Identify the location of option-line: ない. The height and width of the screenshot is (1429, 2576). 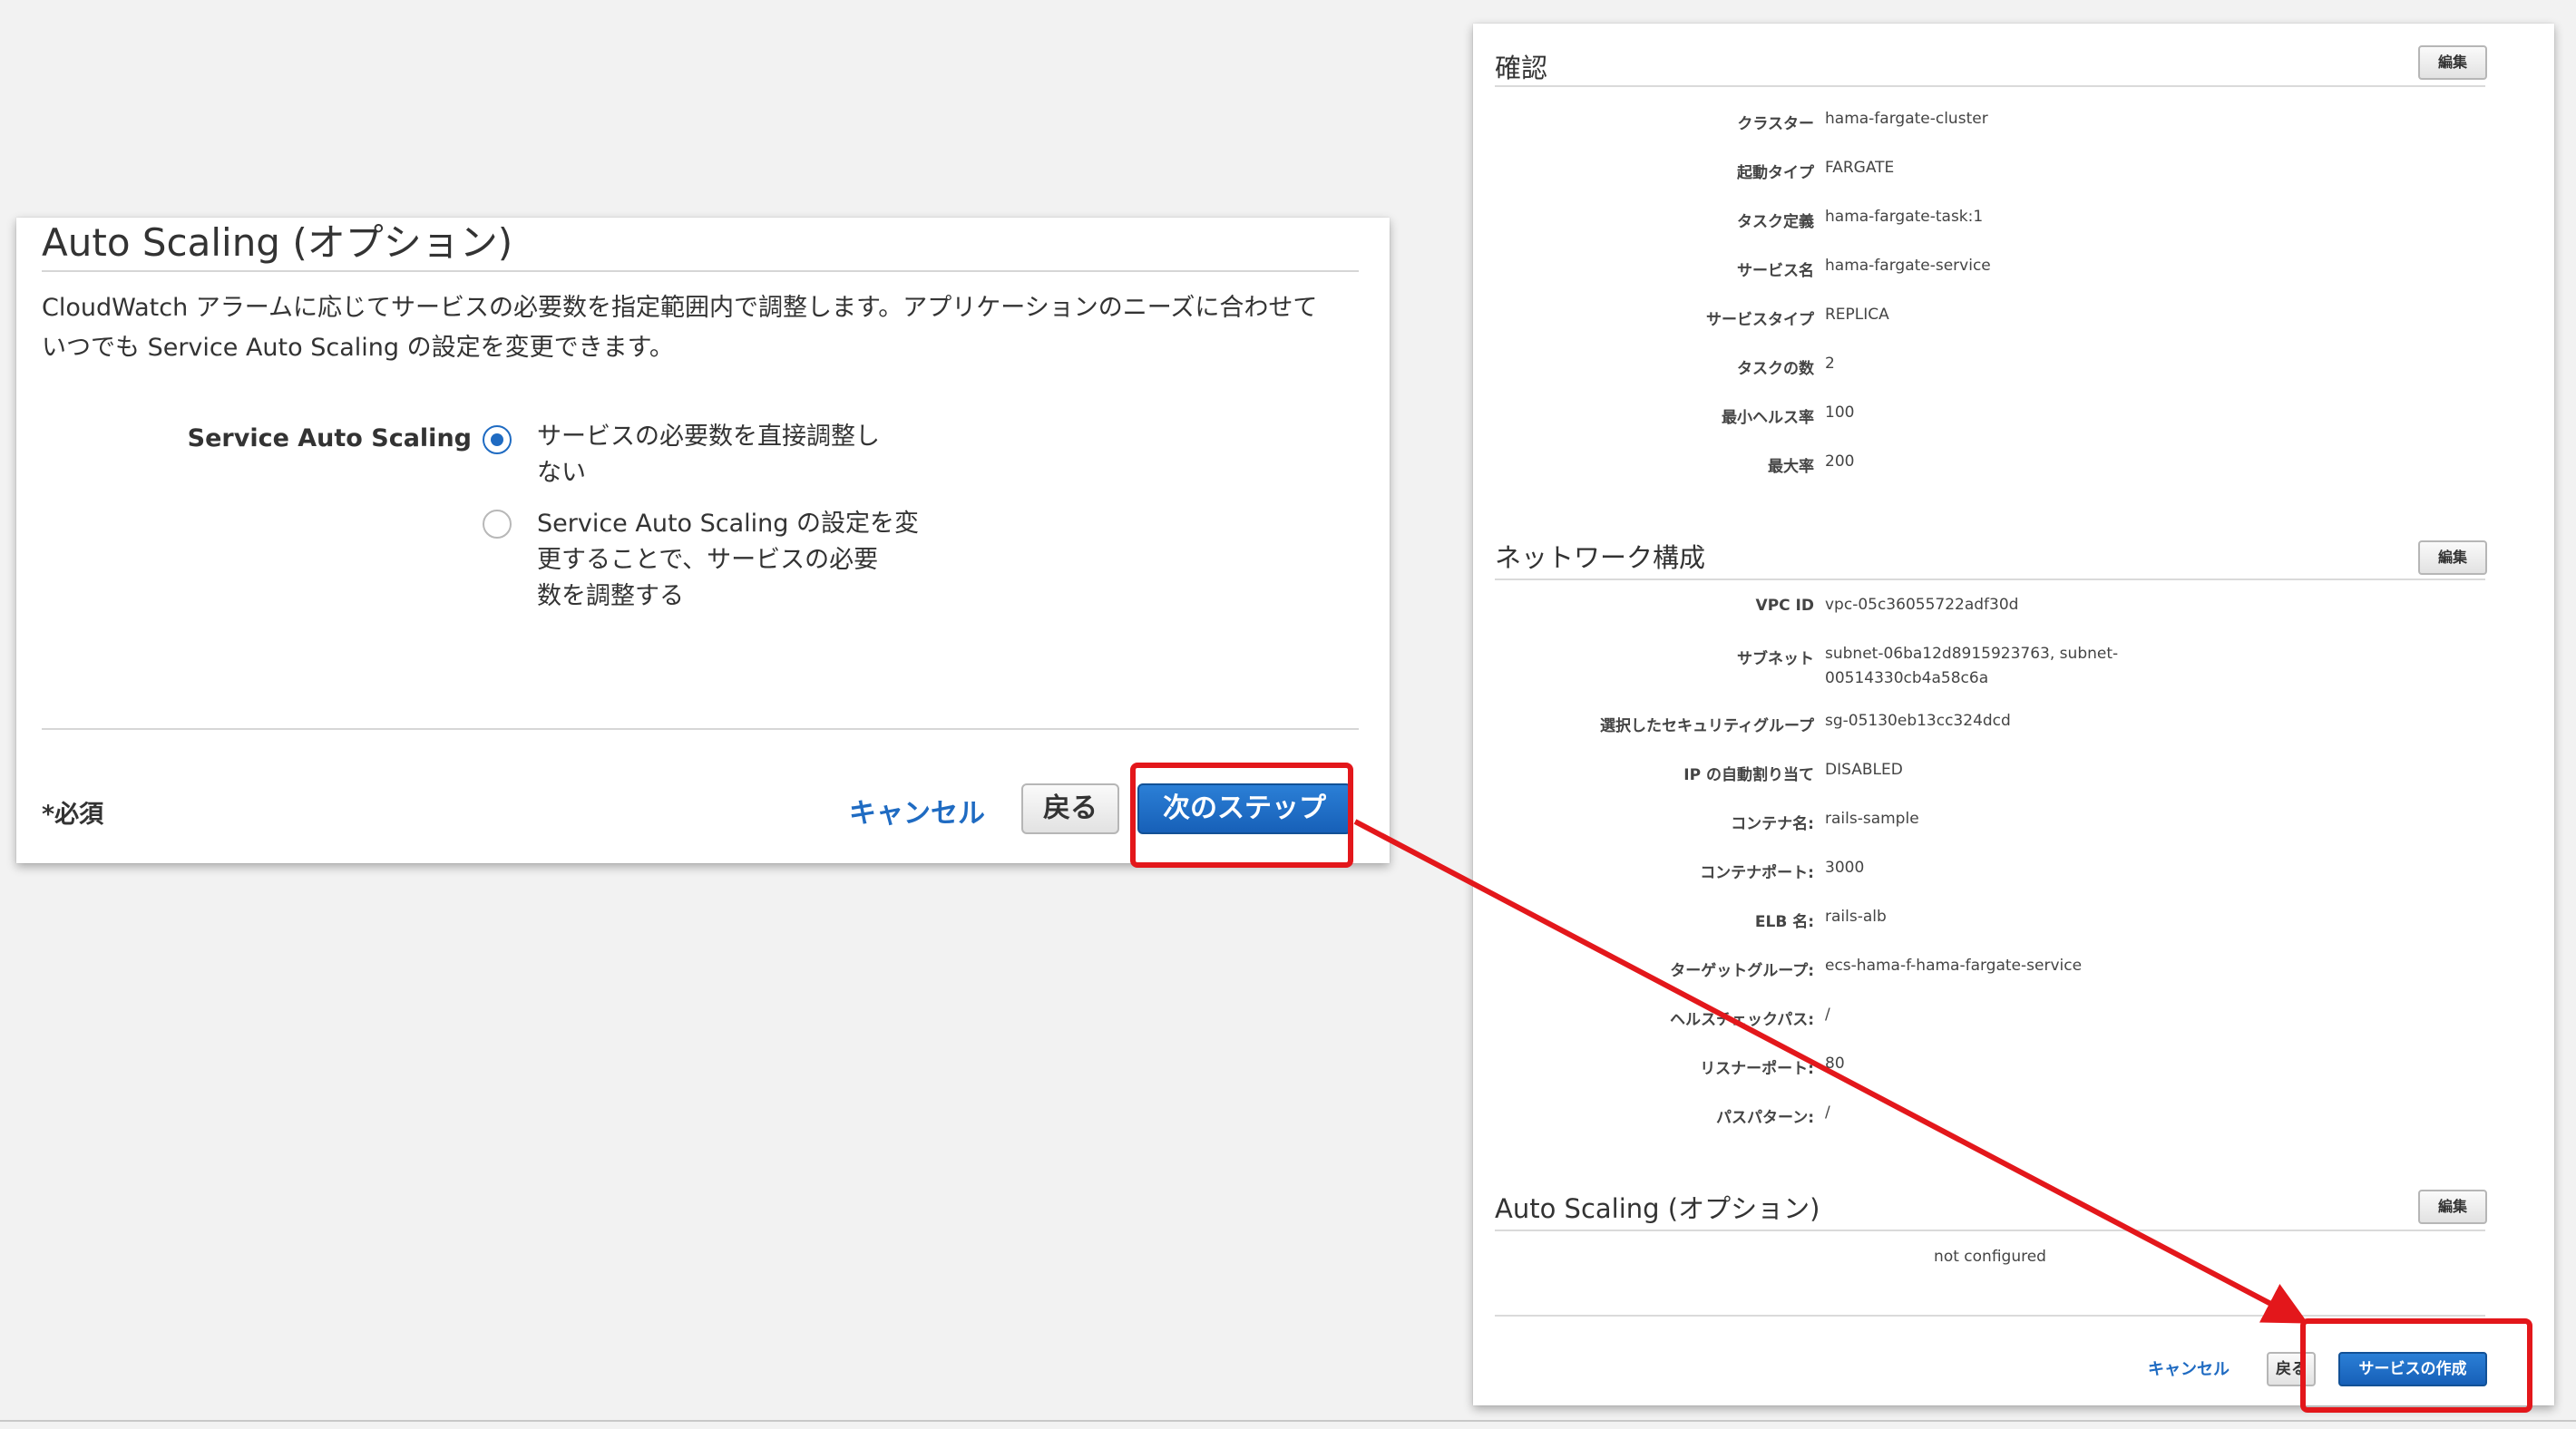
(561, 473).